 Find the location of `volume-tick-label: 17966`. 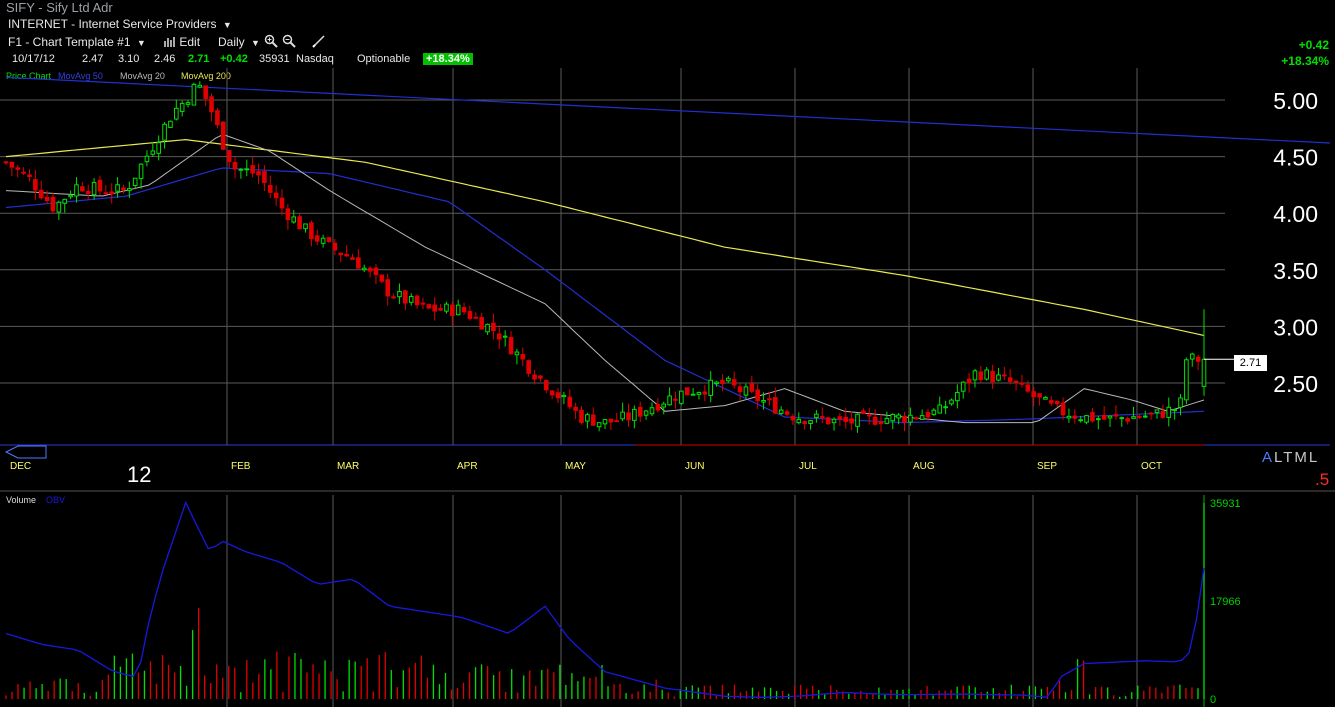

volume-tick-label: 17966 is located at coordinates (1225, 602).